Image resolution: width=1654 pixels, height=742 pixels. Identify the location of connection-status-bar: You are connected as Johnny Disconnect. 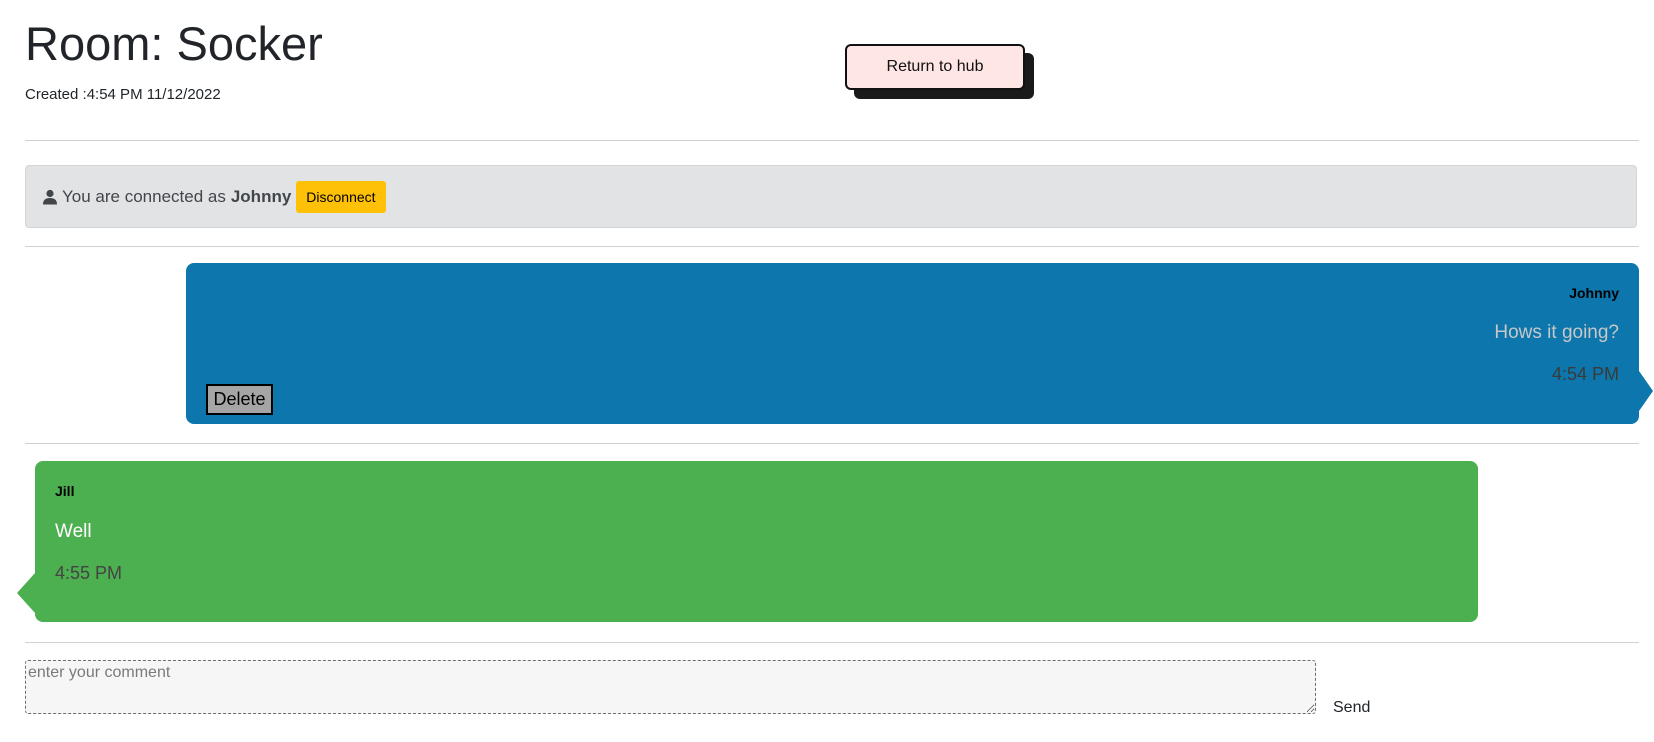
(831, 196).